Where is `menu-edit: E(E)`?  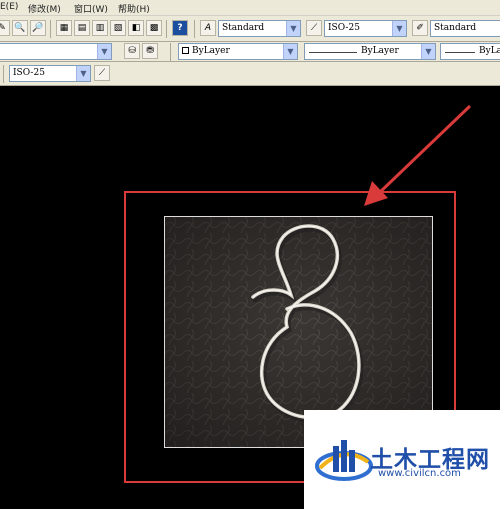
menu-edit: E(E) is located at coordinates (9, 7).